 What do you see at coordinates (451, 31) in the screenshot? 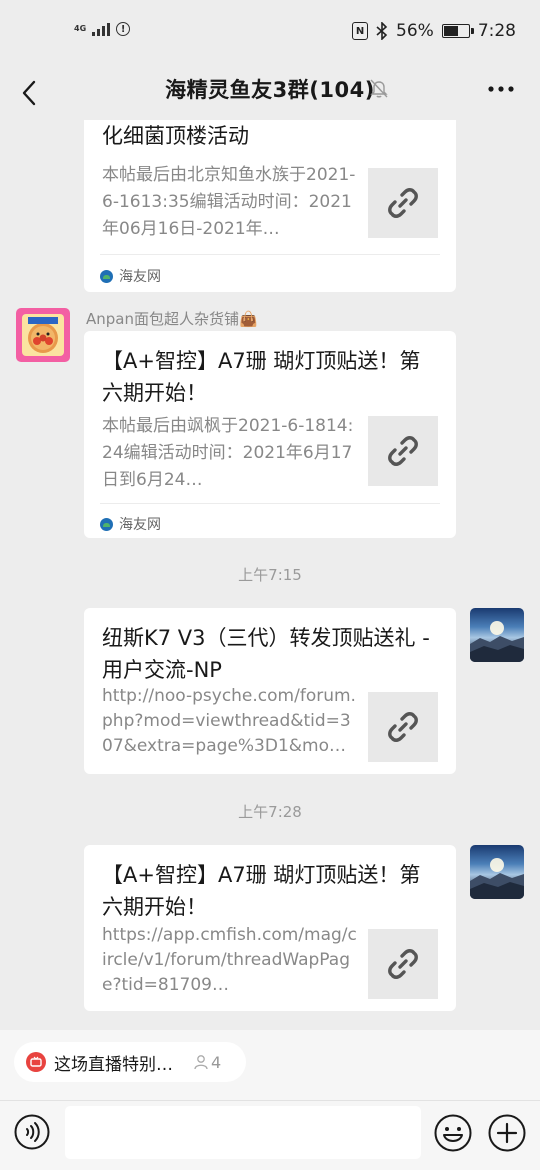
I see `battery-level` at bounding box center [451, 31].